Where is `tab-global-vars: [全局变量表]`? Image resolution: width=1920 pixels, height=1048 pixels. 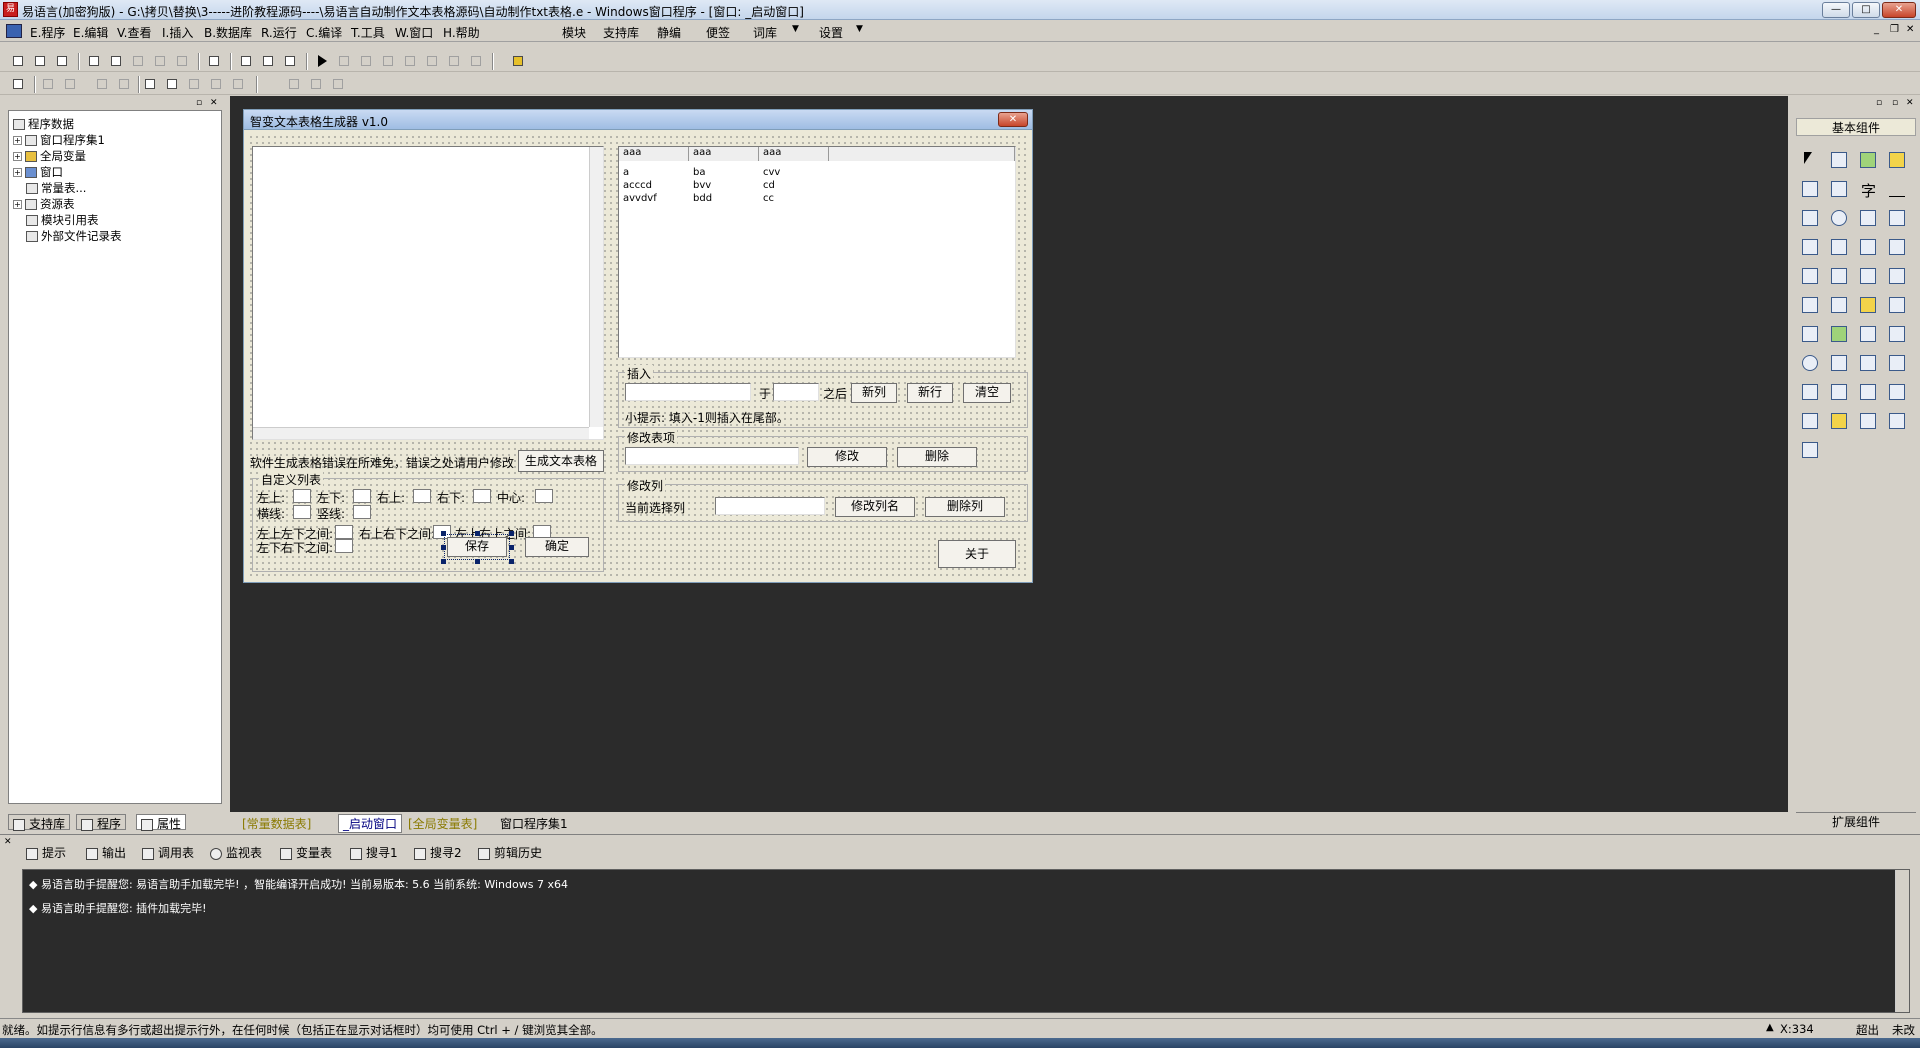 tab-global-vars: [全局变量表] is located at coordinates (442, 823).